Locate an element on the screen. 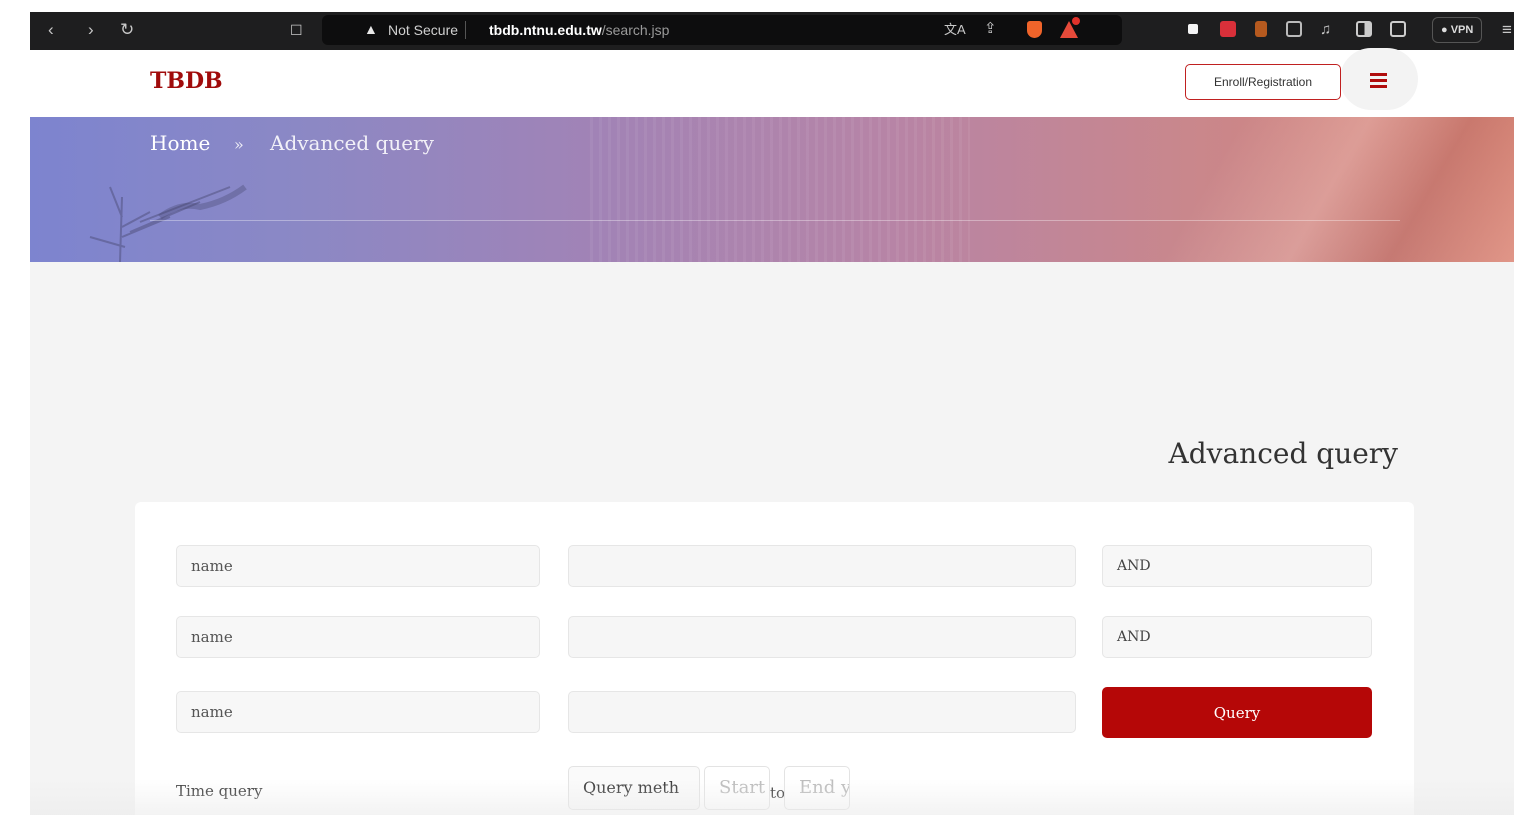 This screenshot has height=832, width=1514. warning-icon: ▲ is located at coordinates (371, 29).